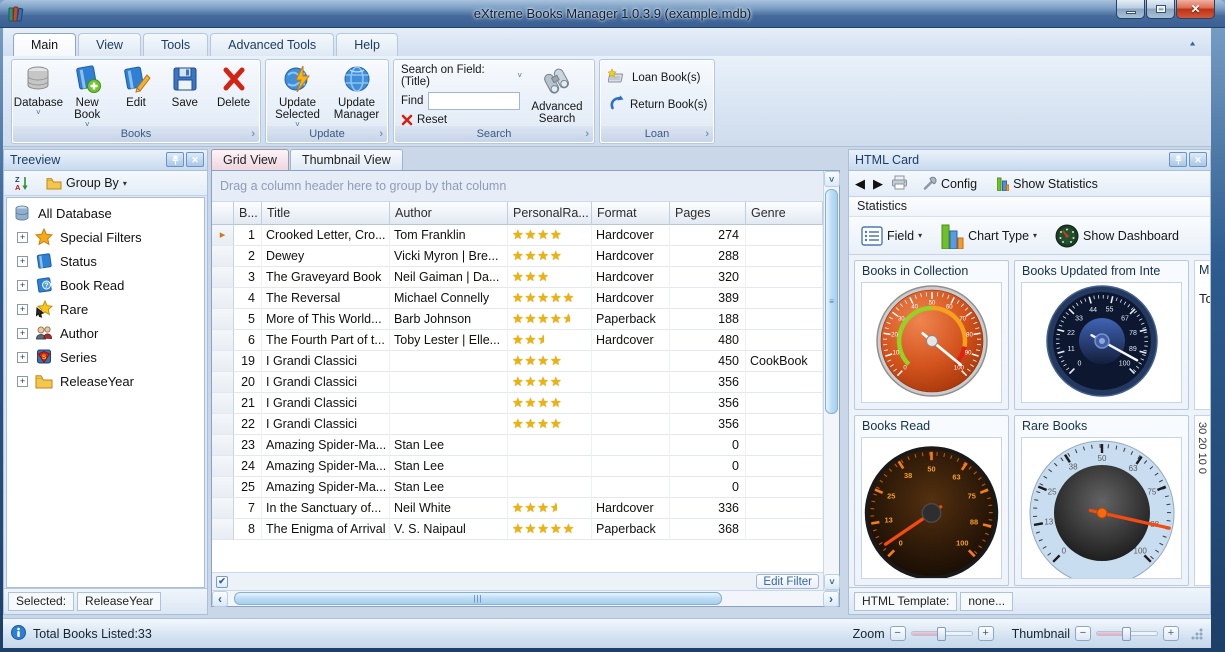 This screenshot has width=1225, height=652. What do you see at coordinates (784, 213) in the screenshot?
I see `column-header-genre: Genre` at bounding box center [784, 213].